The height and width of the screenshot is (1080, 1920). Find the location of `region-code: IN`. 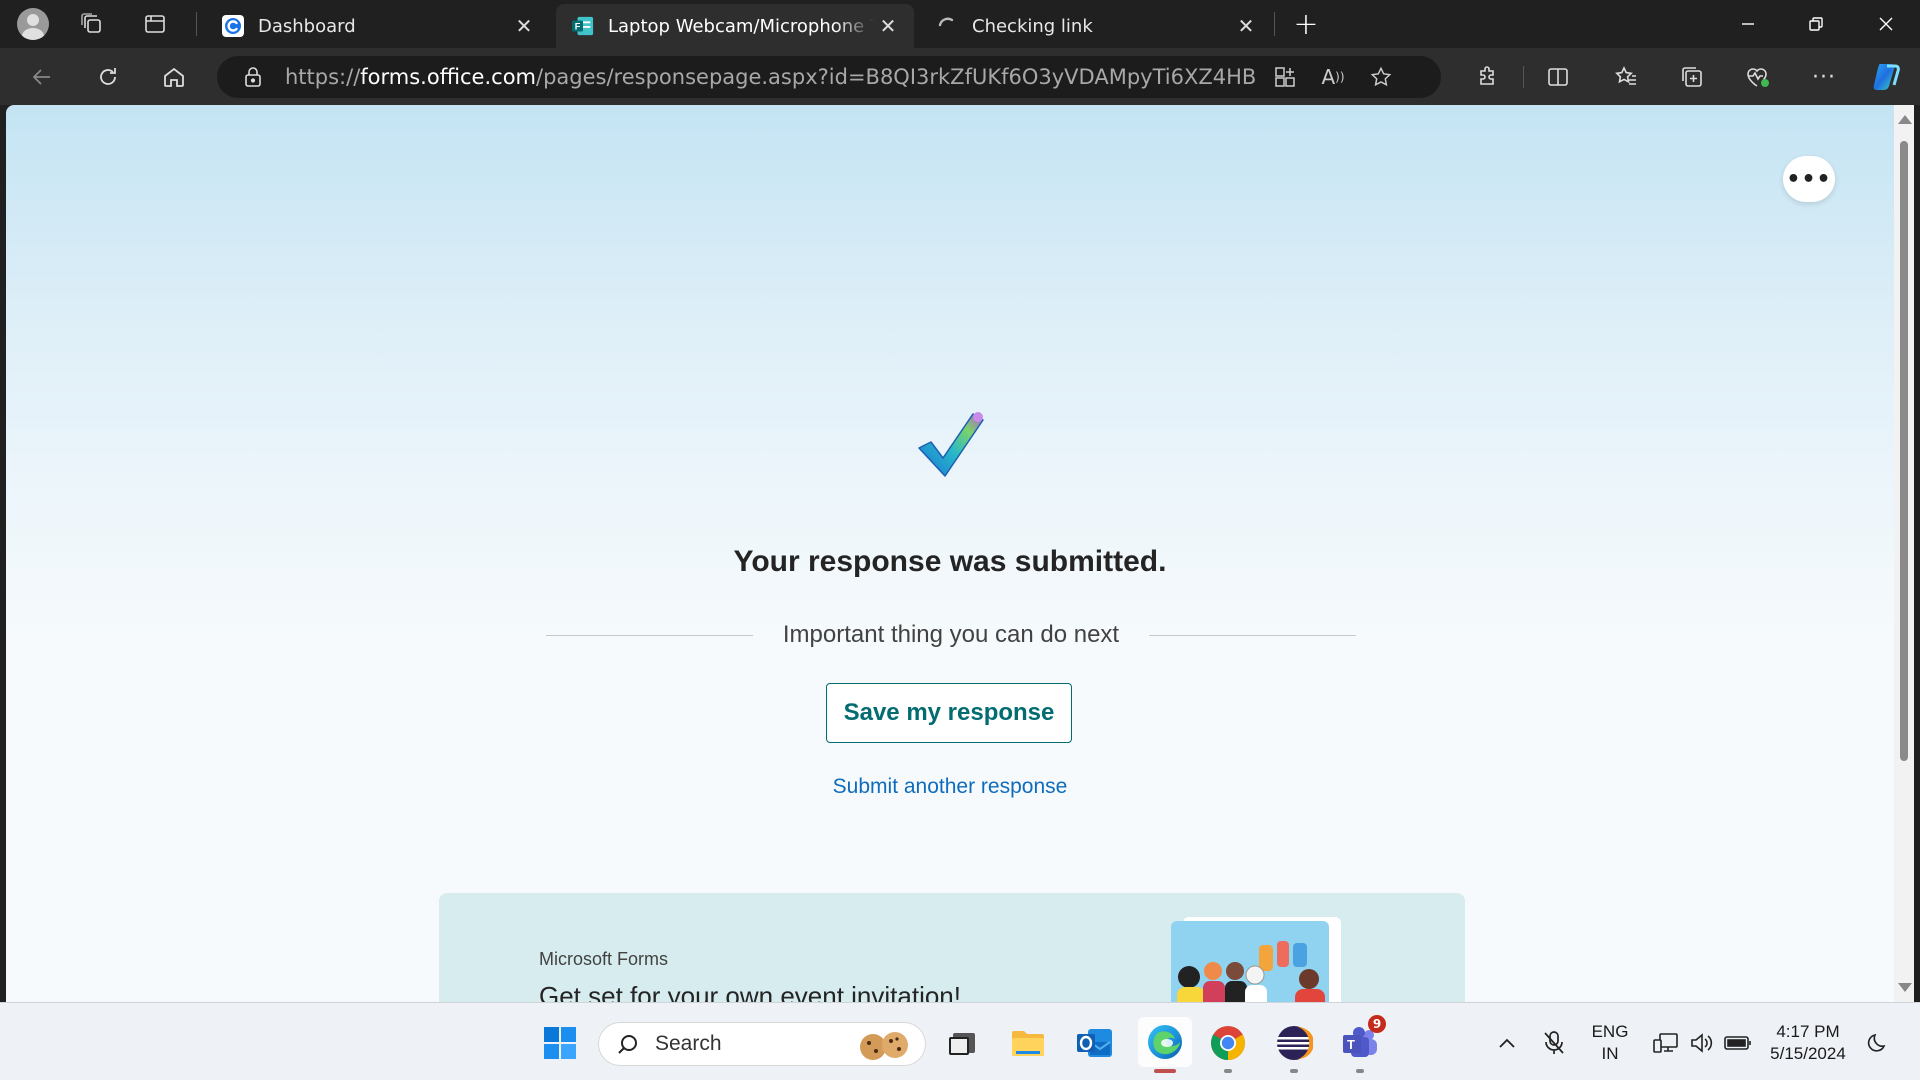

region-code: IN is located at coordinates (1610, 1053).